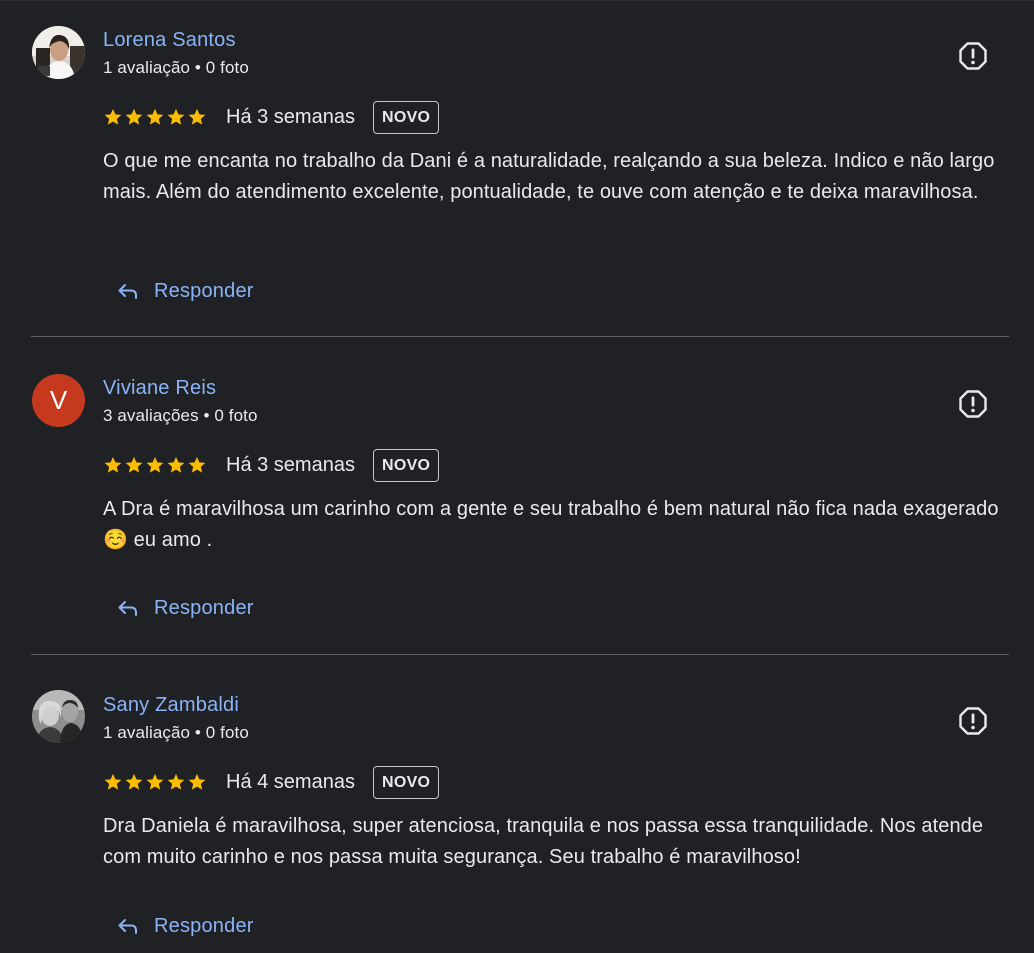  What do you see at coordinates (169, 40) in the screenshot?
I see `reviewer-name: Lorena Santos` at bounding box center [169, 40].